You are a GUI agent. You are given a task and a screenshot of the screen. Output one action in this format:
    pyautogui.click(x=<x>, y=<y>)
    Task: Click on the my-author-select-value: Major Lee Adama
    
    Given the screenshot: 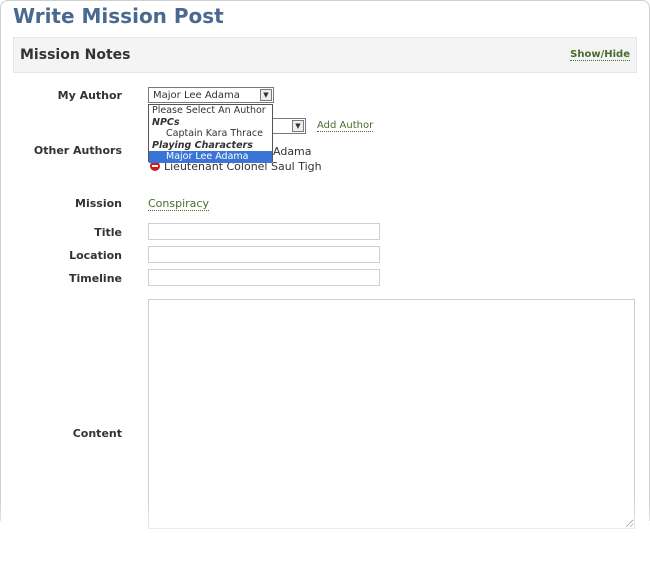 What is the action you would take?
    pyautogui.click(x=196, y=95)
    